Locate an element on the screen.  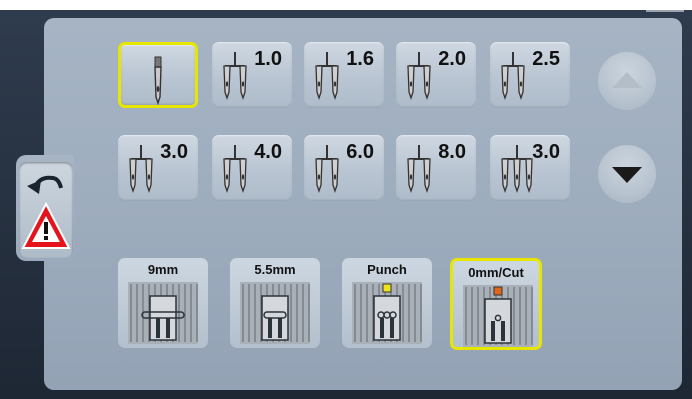
stitch-plate-label: 9mm is located at coordinates (163, 269).